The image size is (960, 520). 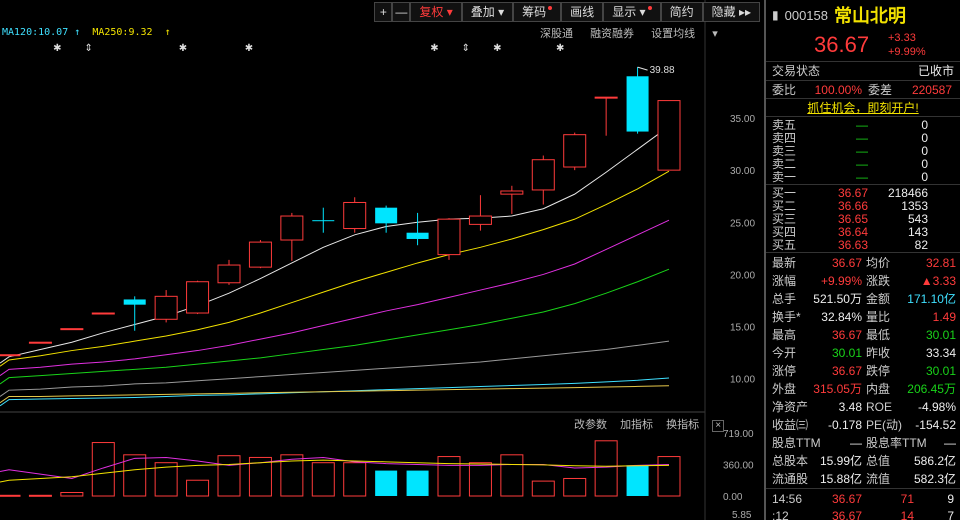 What do you see at coordinates (863, 514) in the screenshot?
I see `tick-row: :12 36.67 14 7` at bounding box center [863, 514].